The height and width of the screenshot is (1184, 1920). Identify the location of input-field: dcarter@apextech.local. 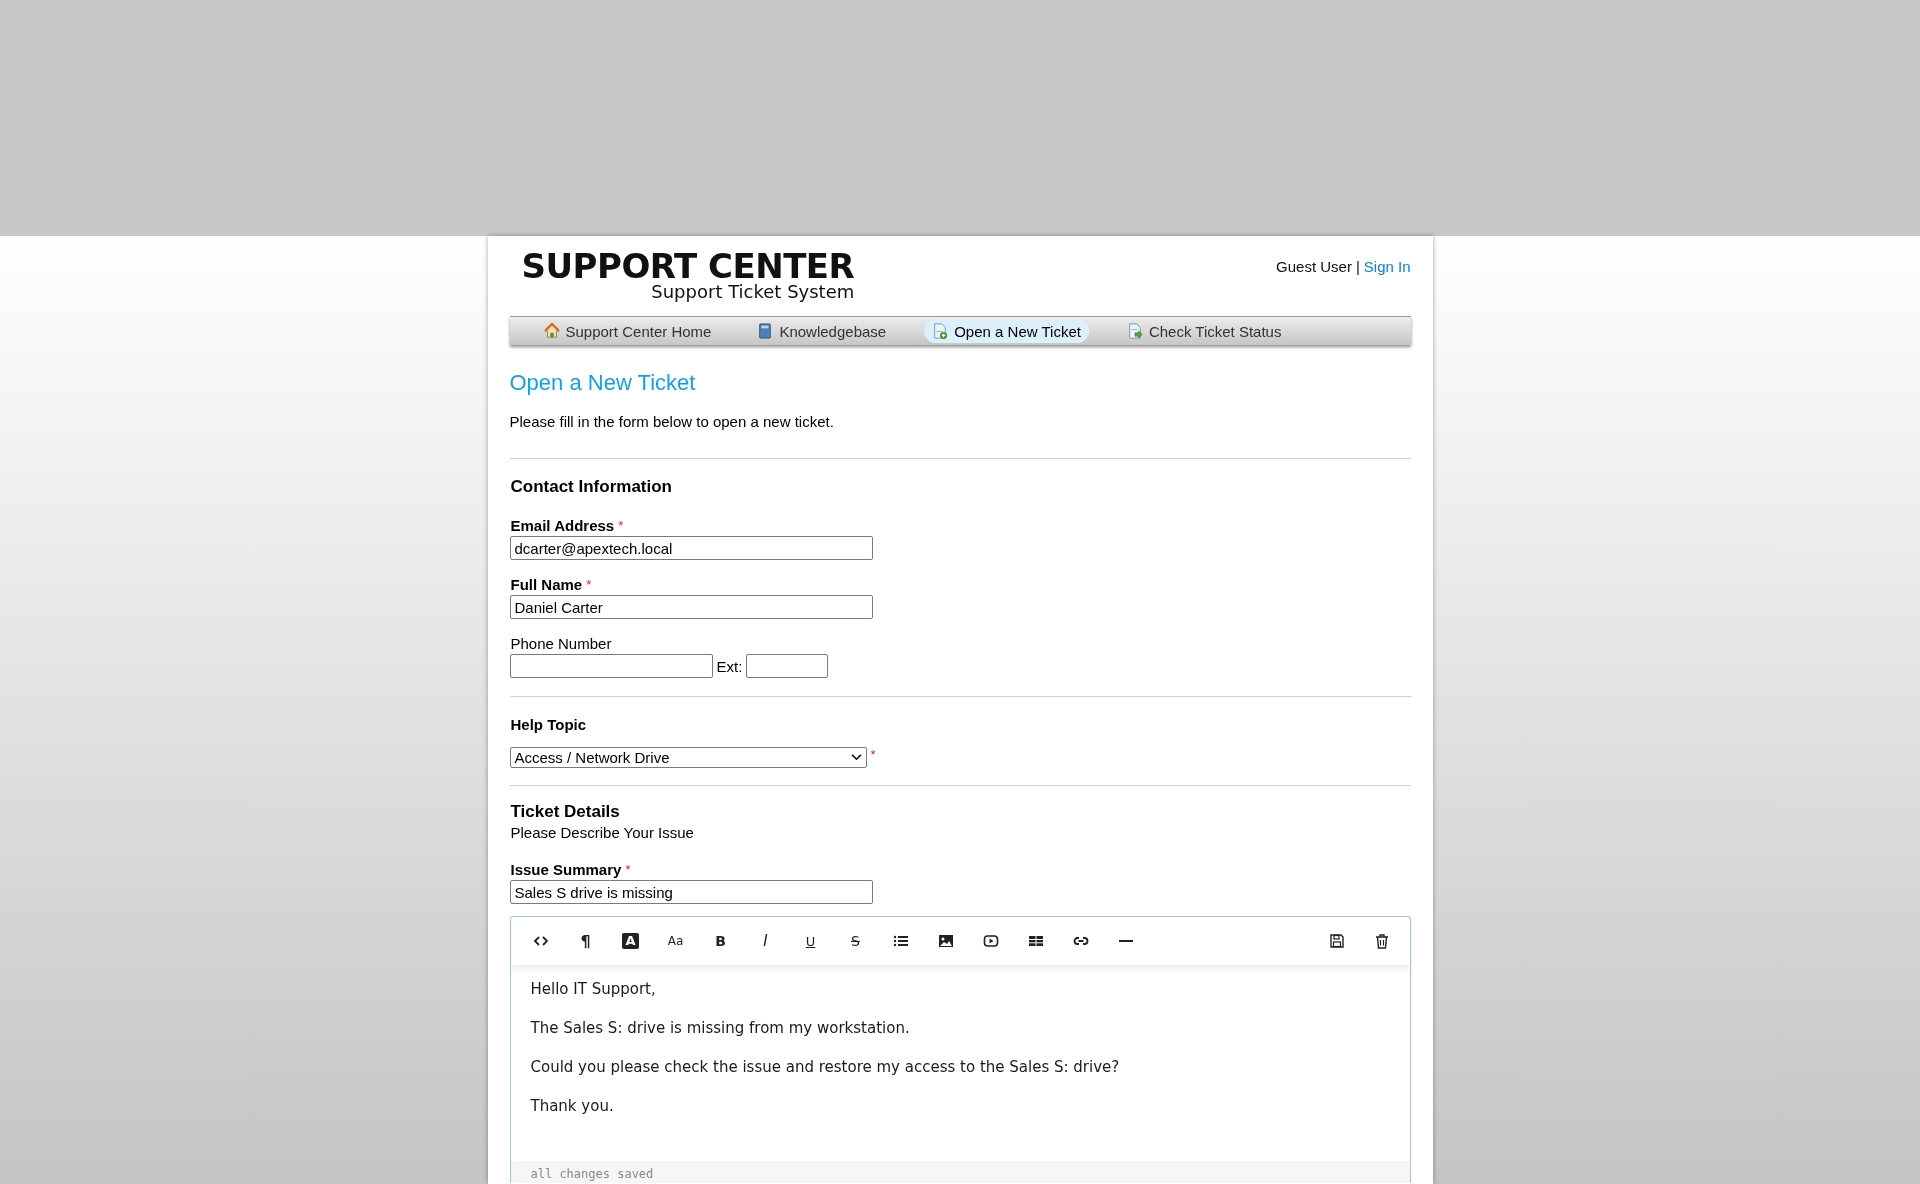
(691, 548).